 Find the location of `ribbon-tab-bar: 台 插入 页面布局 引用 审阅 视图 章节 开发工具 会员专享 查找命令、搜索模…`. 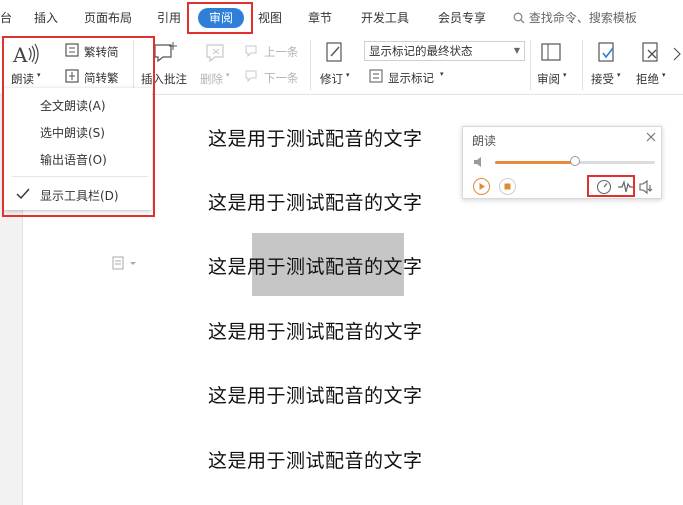

ribbon-tab-bar: 台 插入 页面布局 引用 审阅 视图 章节 开发工具 会员专享 查找命令、搜索模… is located at coordinates (341, 18).